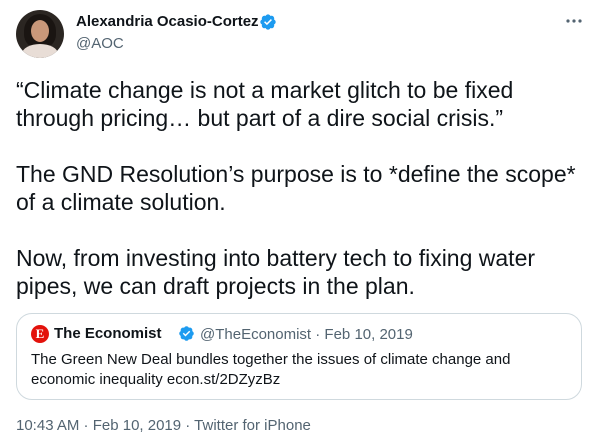 Image resolution: width=594 pixels, height=445 pixels. Describe the element at coordinates (100, 43) in the screenshot. I see `author-handle: @AOC` at that location.